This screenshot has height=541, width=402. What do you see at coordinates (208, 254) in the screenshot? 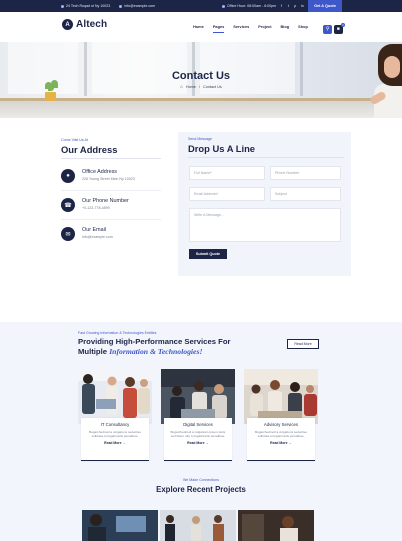
I see `submit-quote-button: Submit Quote` at bounding box center [208, 254].